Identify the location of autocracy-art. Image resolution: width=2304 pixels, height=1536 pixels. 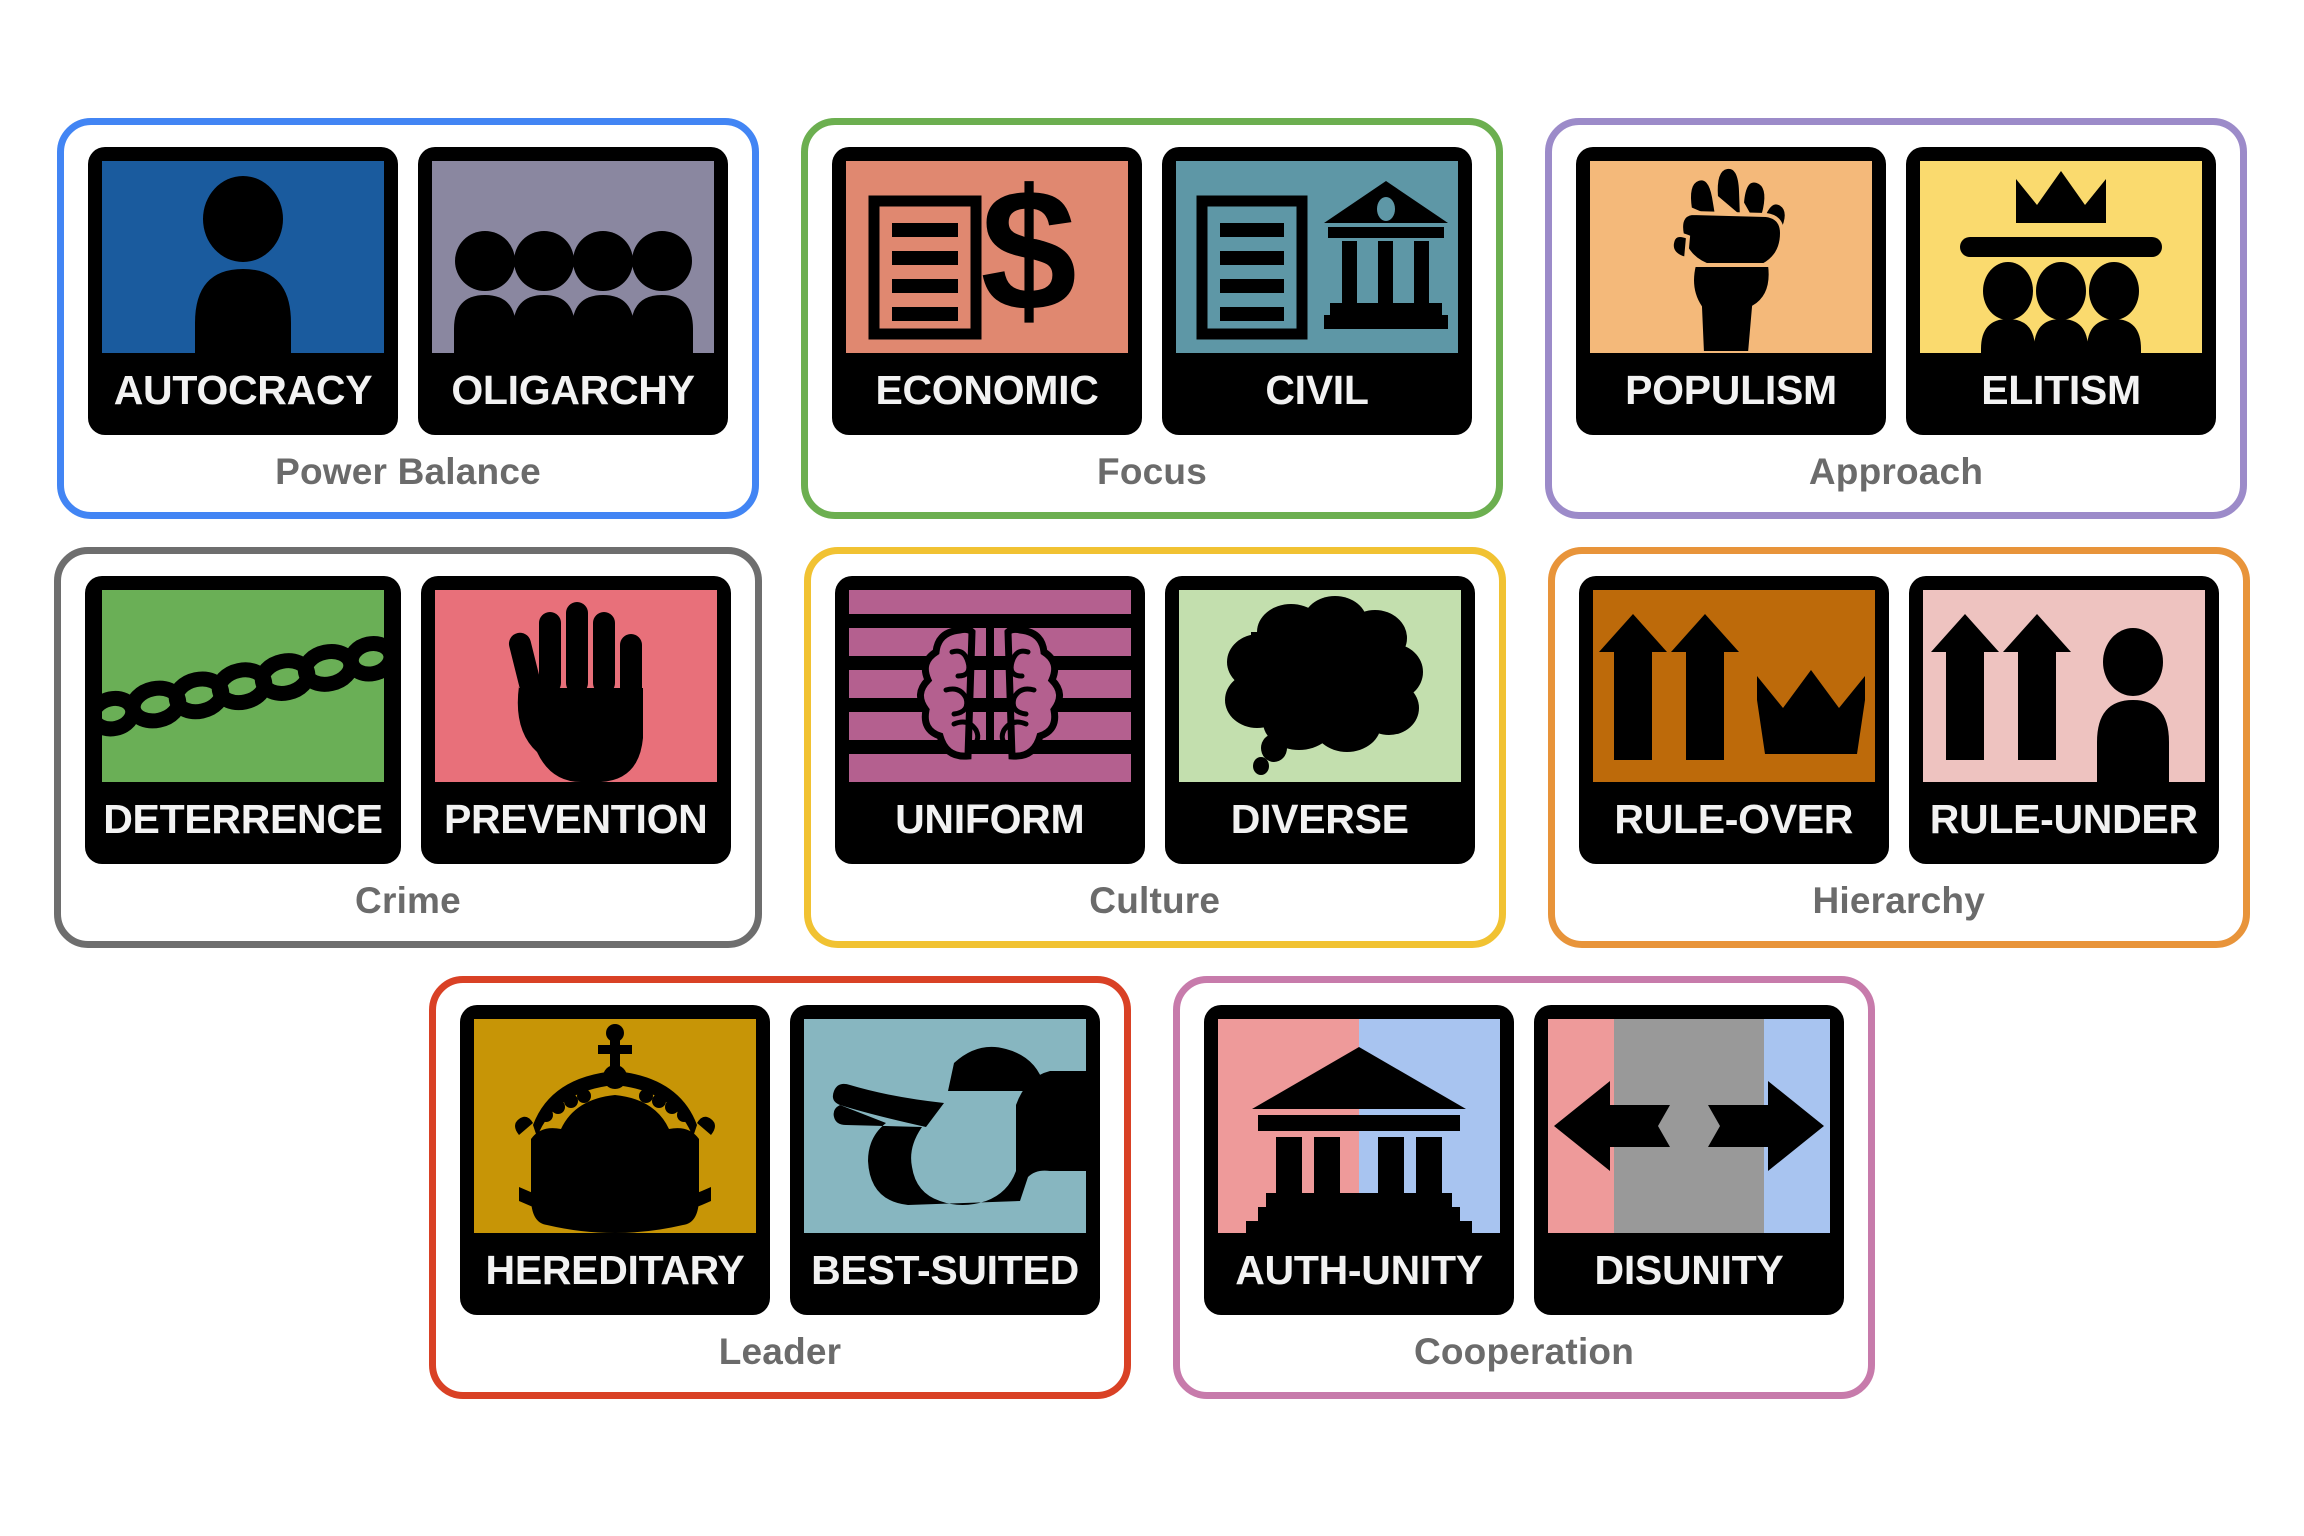
(243, 257).